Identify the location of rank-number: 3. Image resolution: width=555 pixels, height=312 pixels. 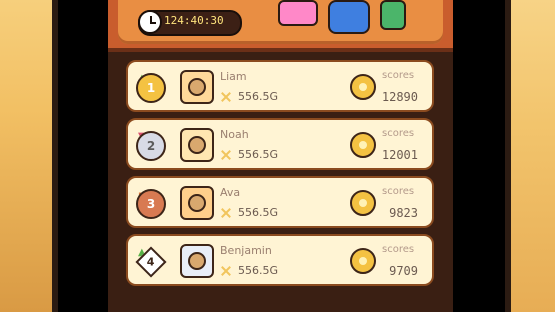
(151, 204).